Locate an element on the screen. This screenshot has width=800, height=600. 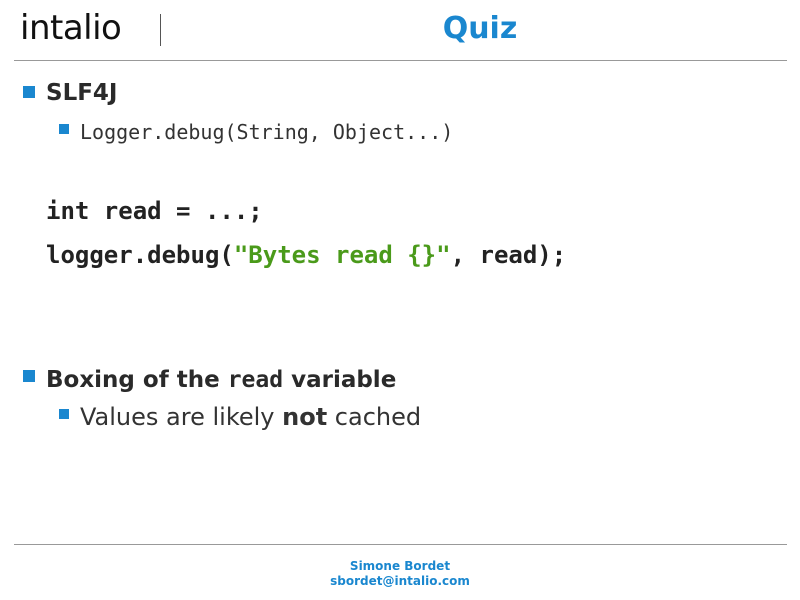
bullet-label: SLF4J is located at coordinates (82, 93).